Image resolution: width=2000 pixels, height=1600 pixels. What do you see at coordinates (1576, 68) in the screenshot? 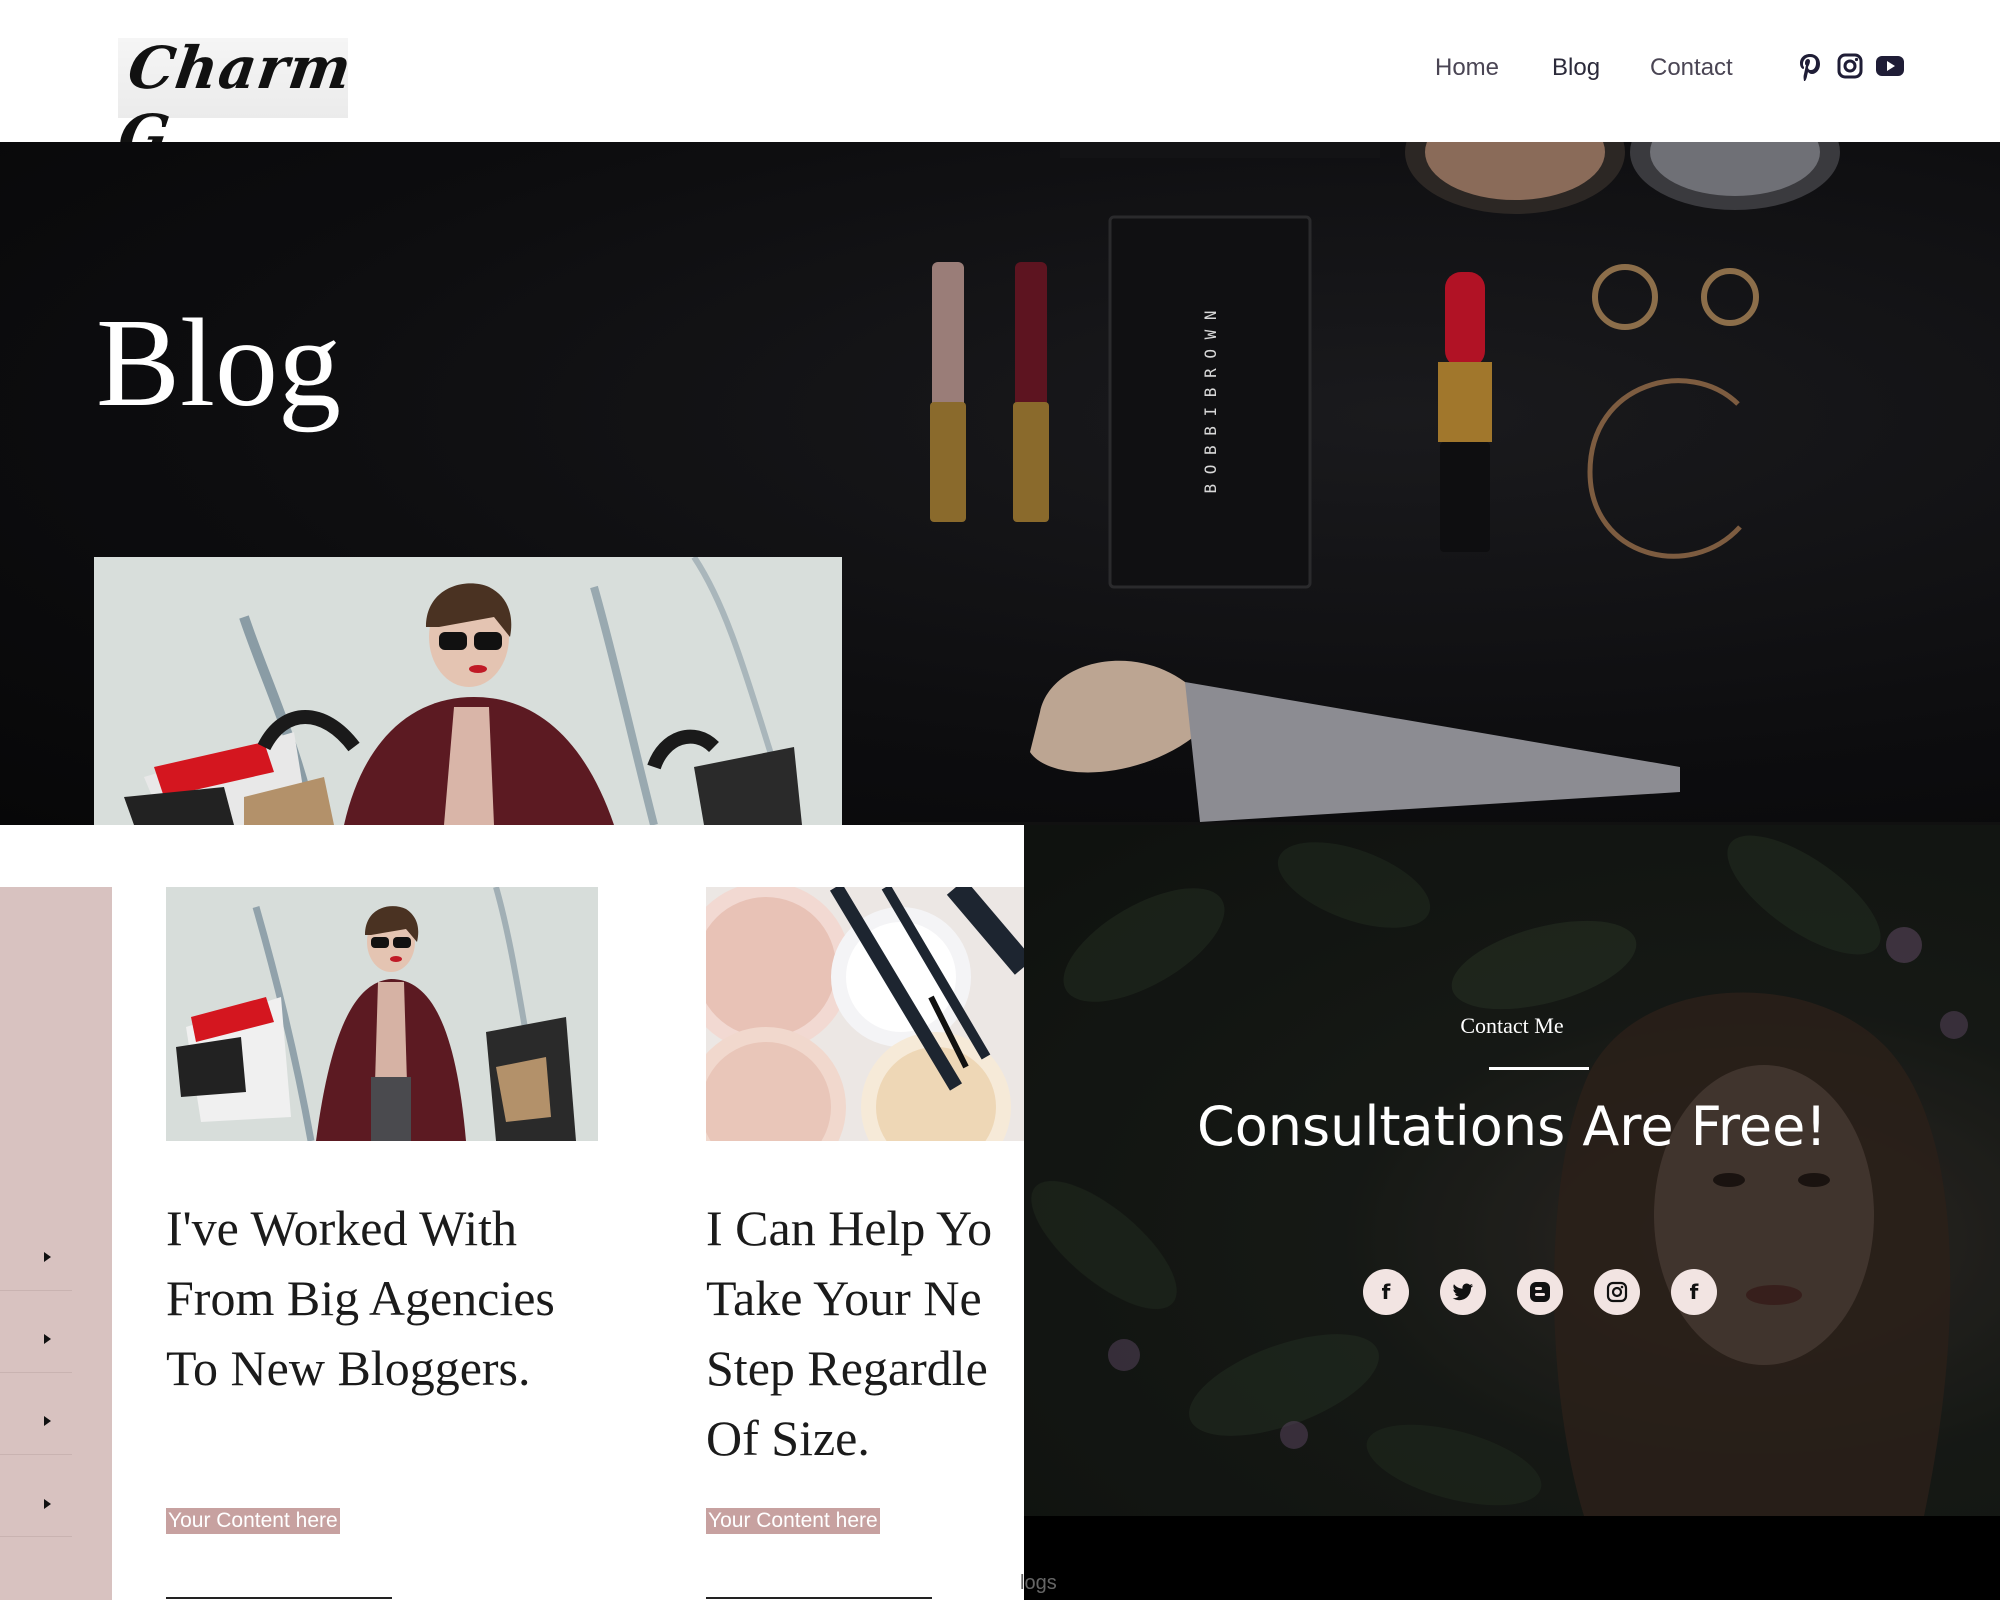
I see `nav-blog: Blog` at bounding box center [1576, 68].